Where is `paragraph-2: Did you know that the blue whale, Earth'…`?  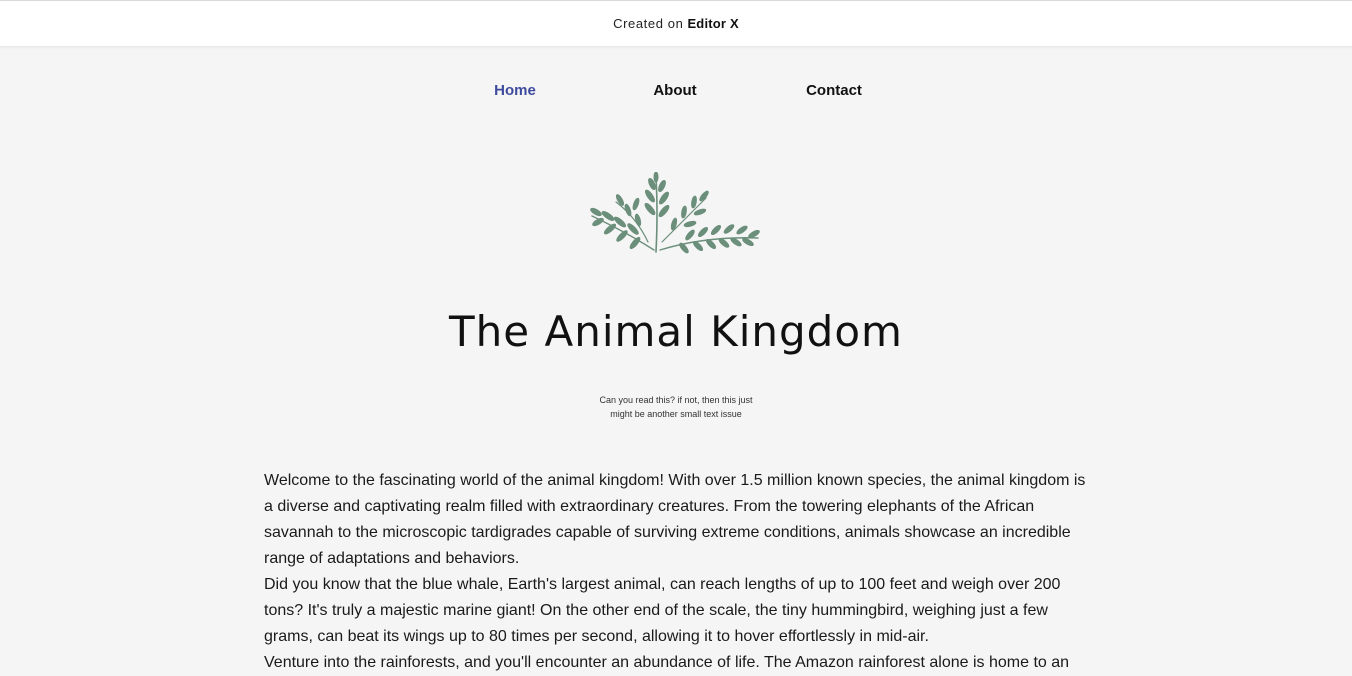 paragraph-2: Did you know that the blue whale, Earth'… is located at coordinates (662, 610).